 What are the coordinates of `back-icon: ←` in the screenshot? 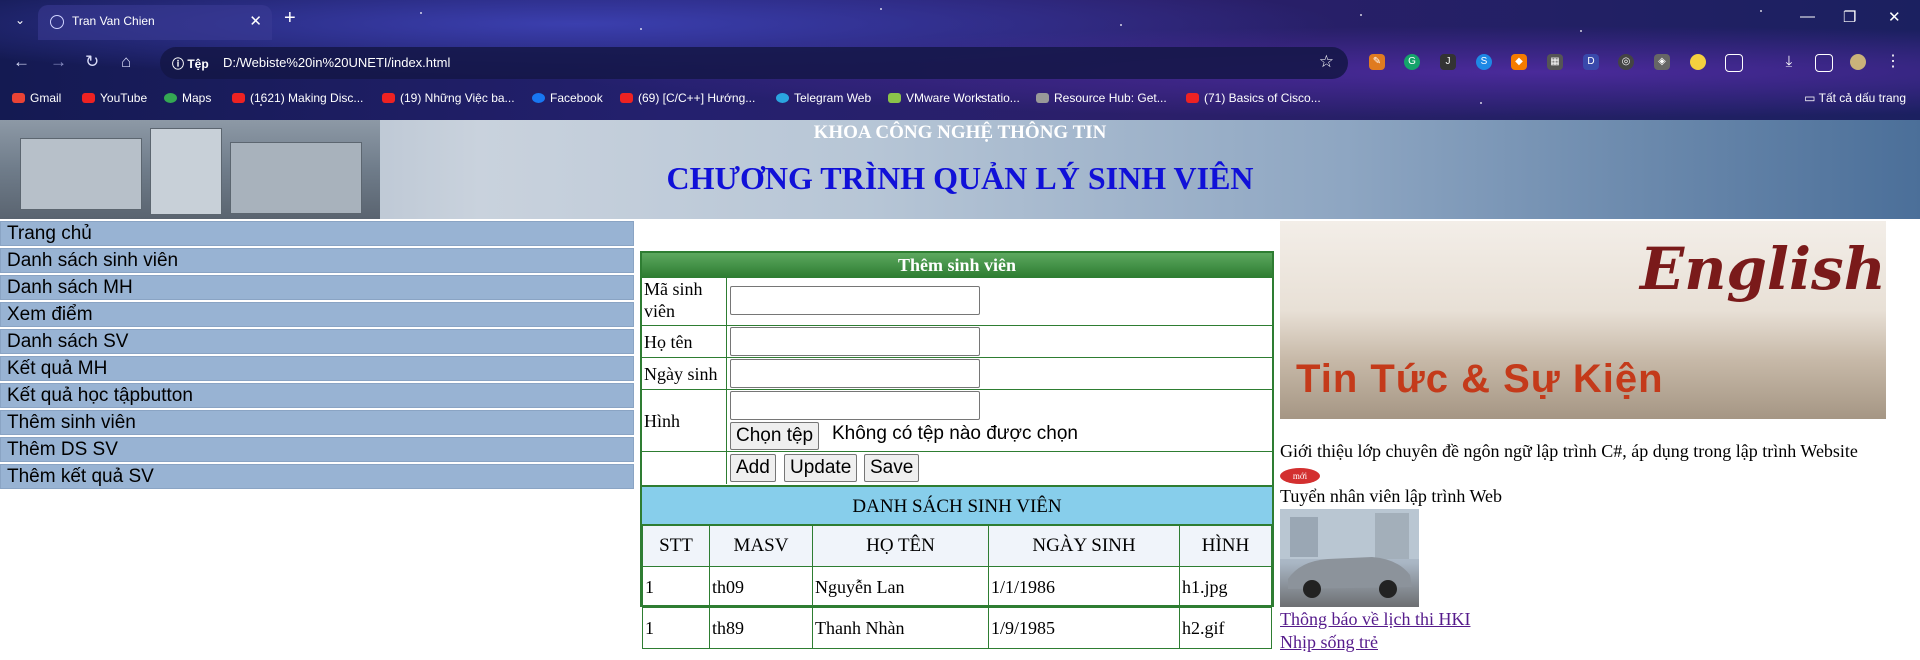 It's located at (21, 62).